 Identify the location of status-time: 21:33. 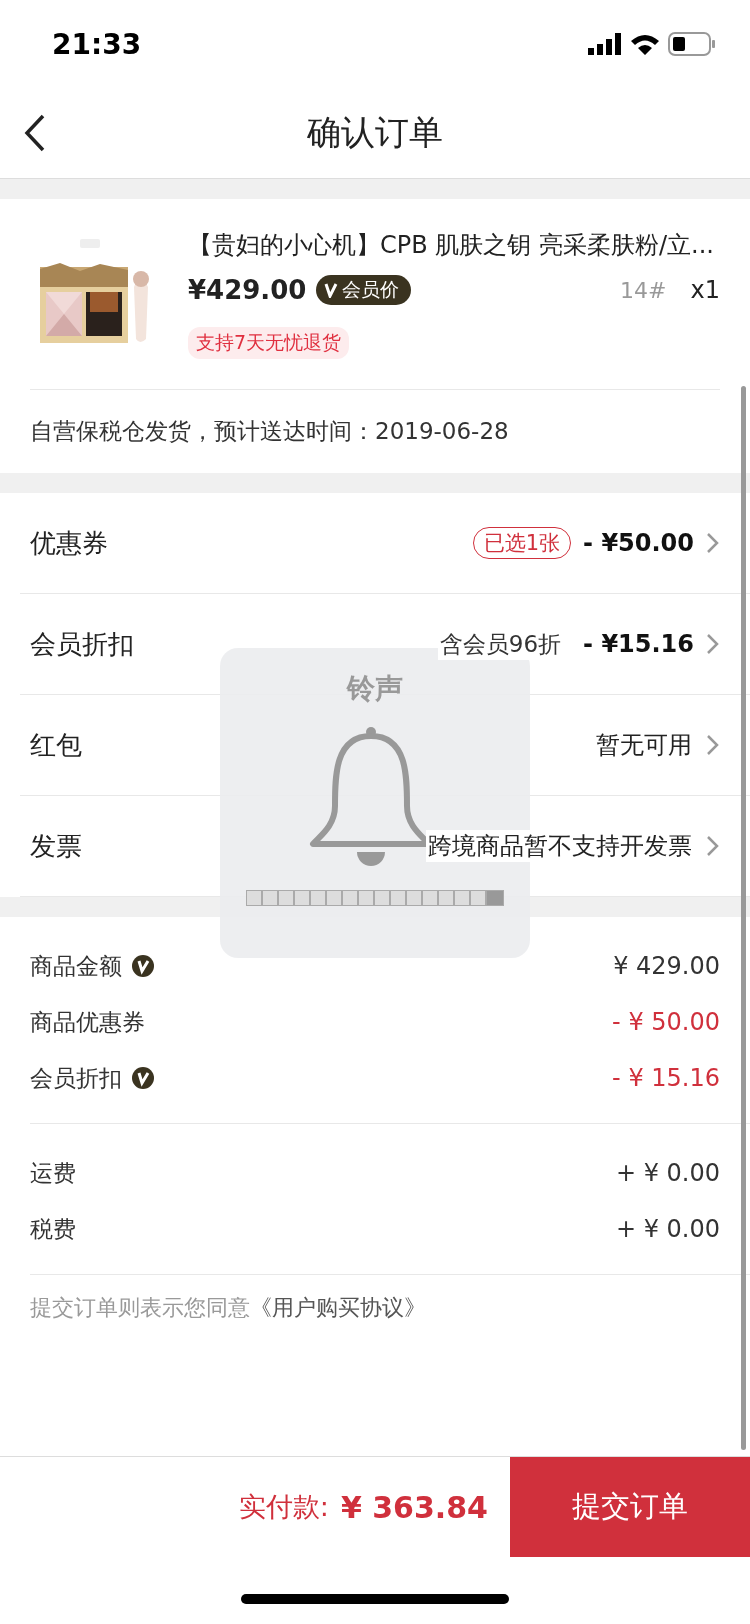
(97, 44).